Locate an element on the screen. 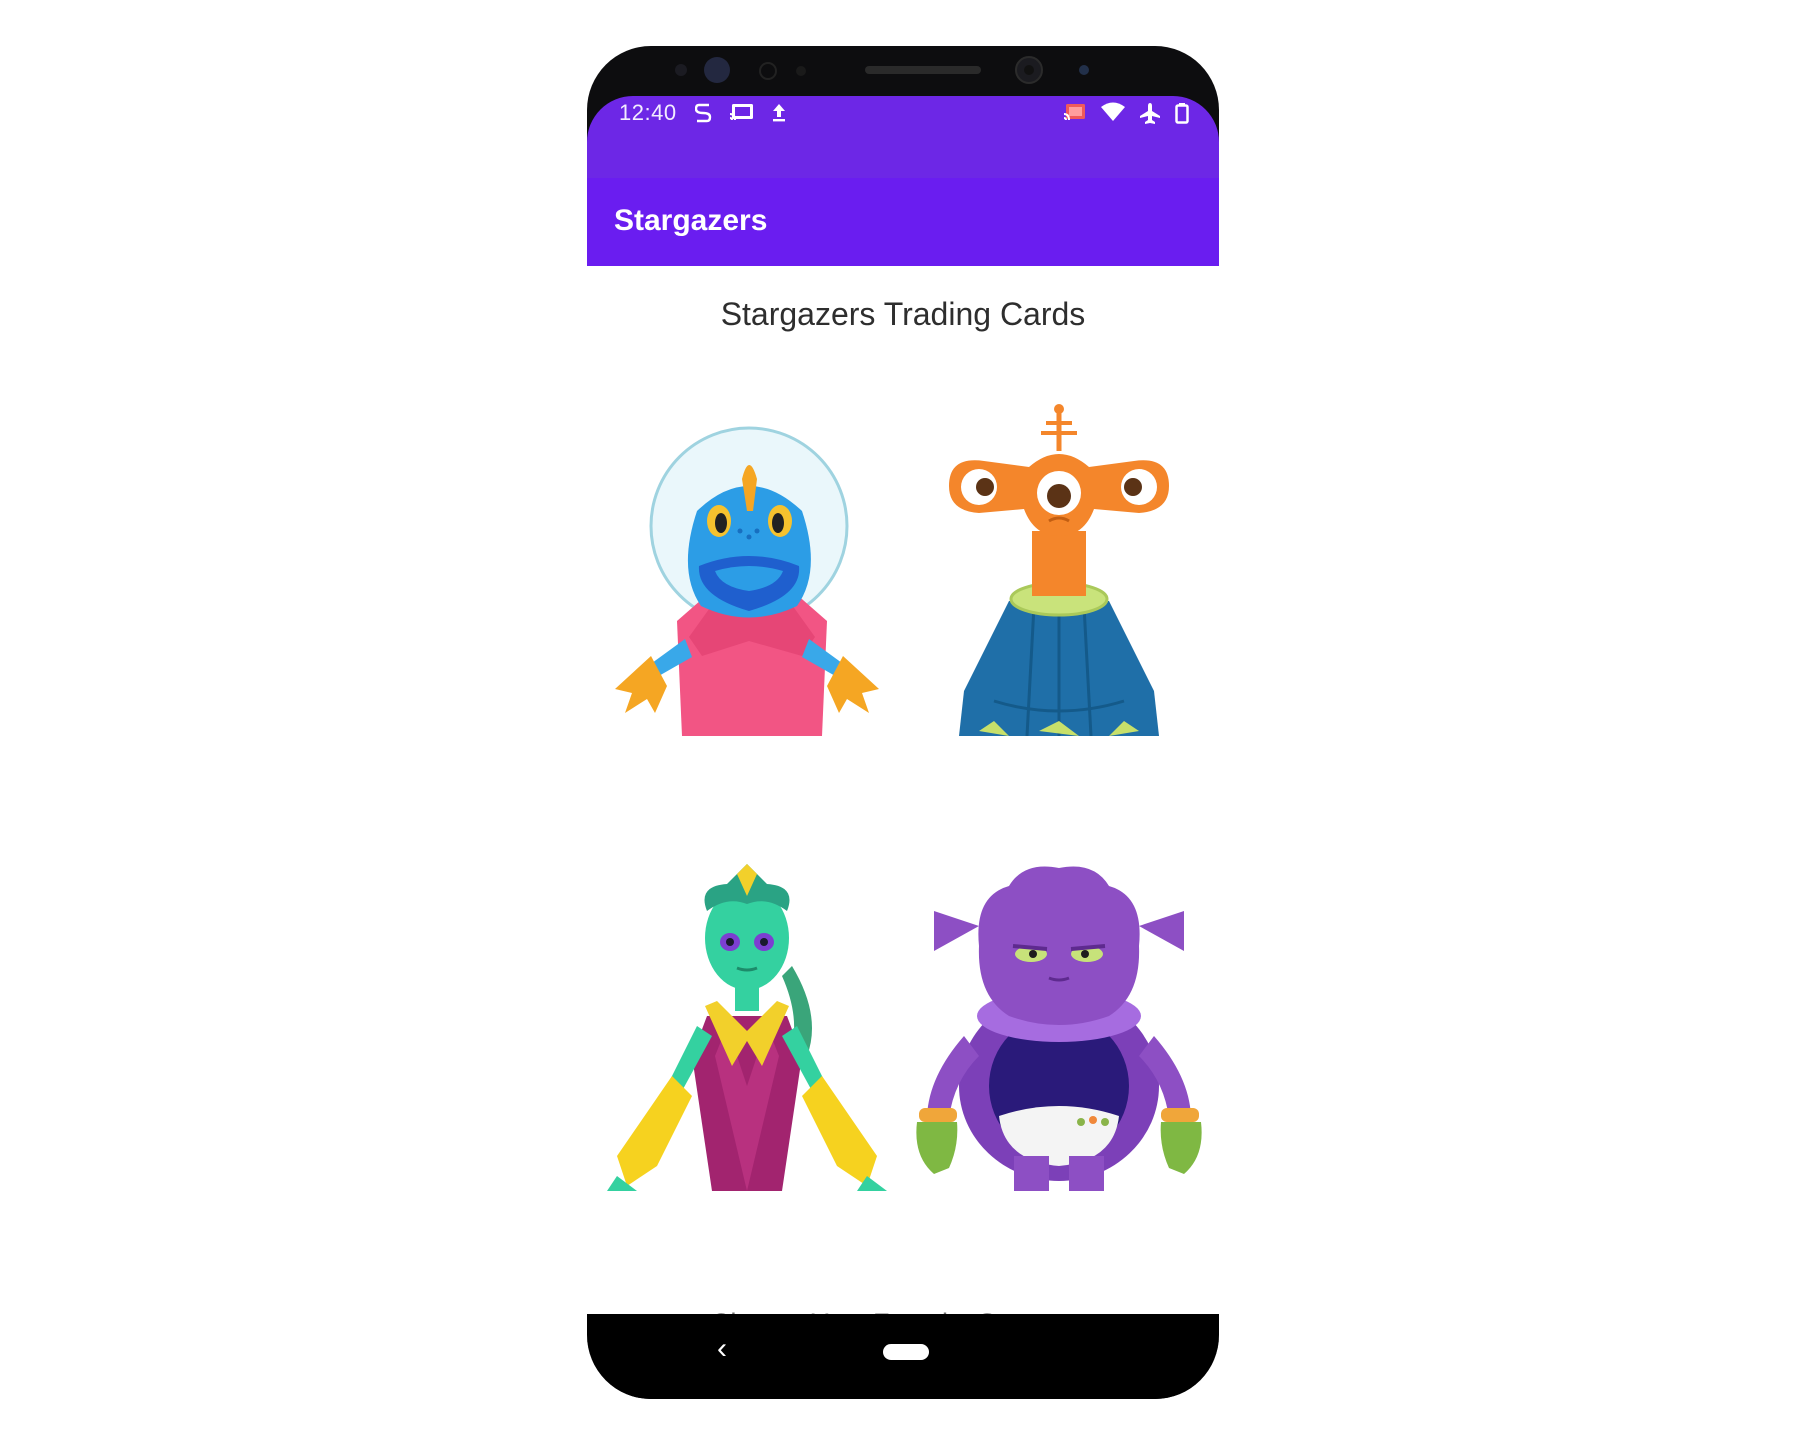 This screenshot has height=1434, width=1800. orange-three-eyed-alien-illustration is located at coordinates (1059, 570).